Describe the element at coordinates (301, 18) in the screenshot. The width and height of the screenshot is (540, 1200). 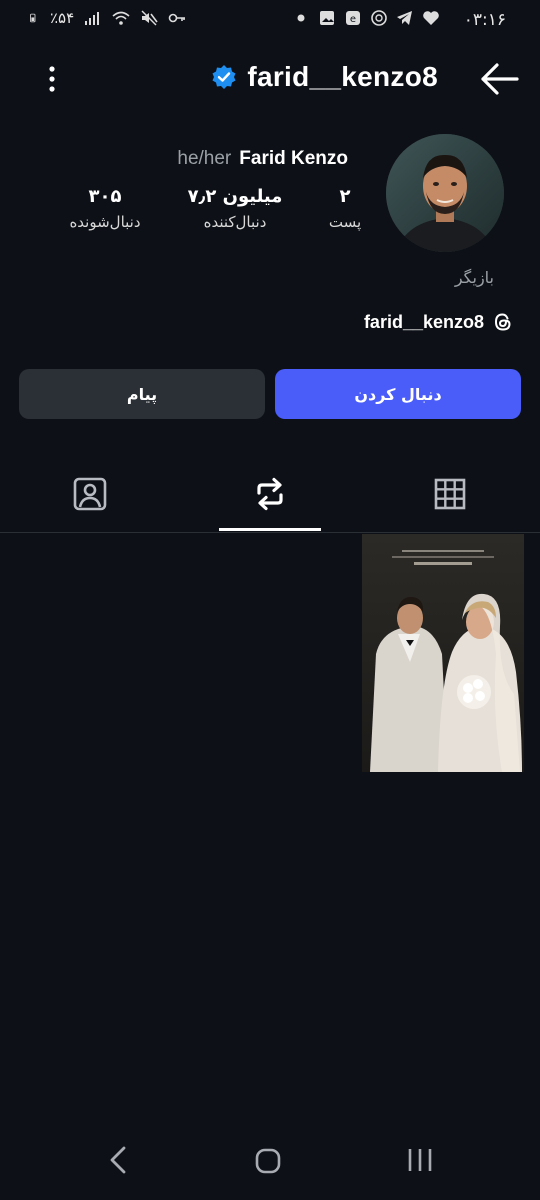
I see `dot-icon` at that location.